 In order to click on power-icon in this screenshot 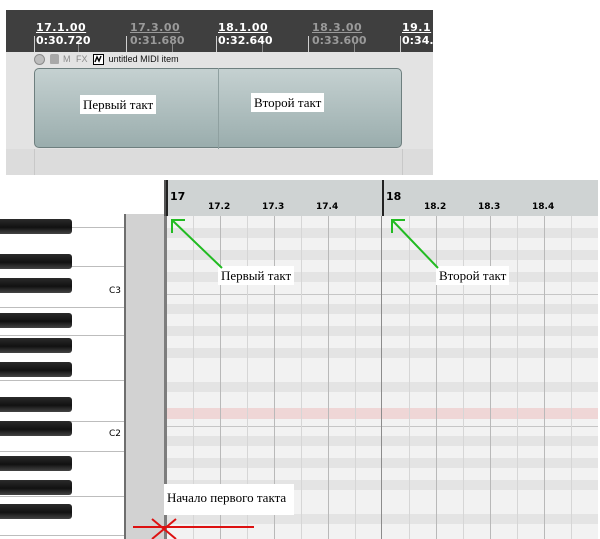, I will do `click(39, 59)`.